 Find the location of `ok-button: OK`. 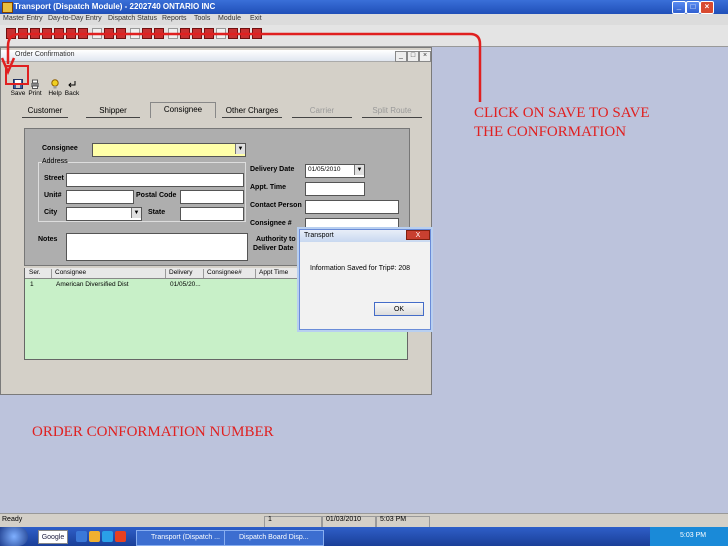

ok-button: OK is located at coordinates (399, 309).